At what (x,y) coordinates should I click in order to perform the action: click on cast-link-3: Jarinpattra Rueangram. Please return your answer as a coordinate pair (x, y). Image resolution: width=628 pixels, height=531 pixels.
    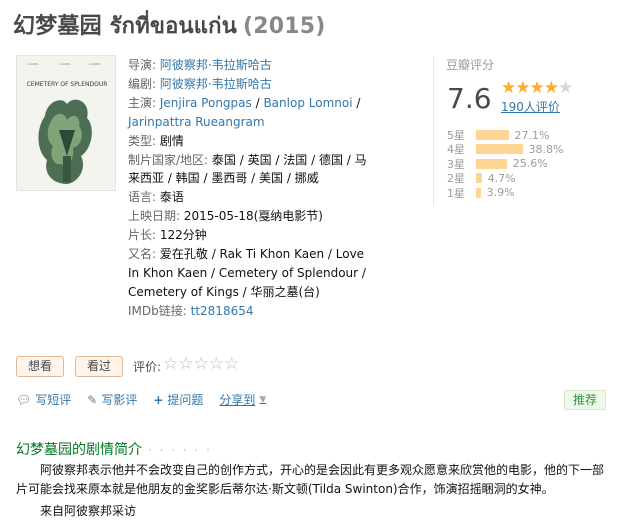
    Looking at the image, I should click on (196, 122).